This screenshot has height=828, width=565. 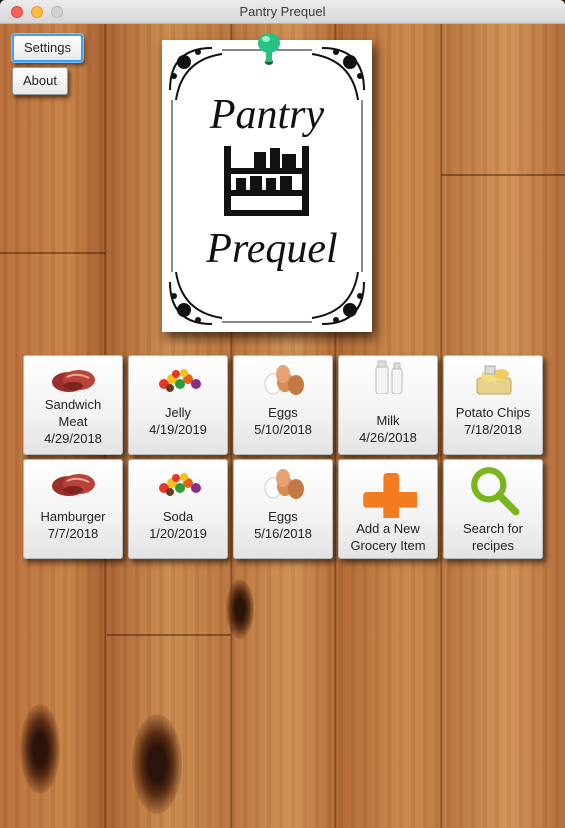 I want to click on settings-button: Settings, so click(x=47, y=48).